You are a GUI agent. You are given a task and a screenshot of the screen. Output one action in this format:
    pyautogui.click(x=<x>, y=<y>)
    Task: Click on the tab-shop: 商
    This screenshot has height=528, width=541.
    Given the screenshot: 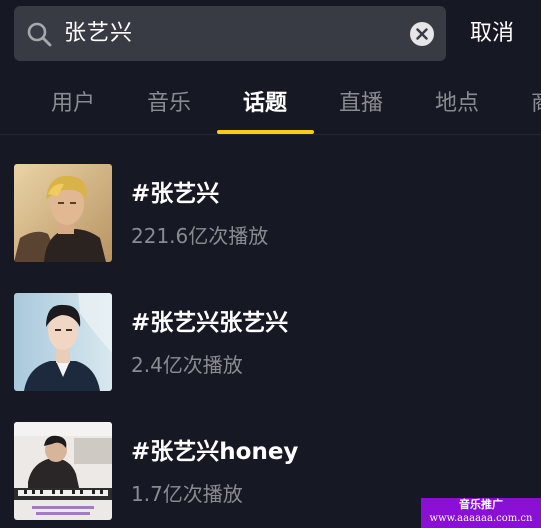 What is the action you would take?
    pyautogui.click(x=536, y=104)
    